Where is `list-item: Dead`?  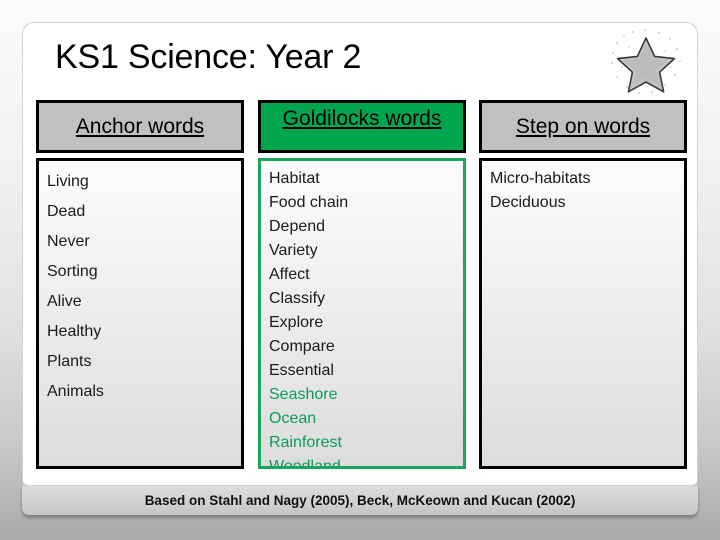 list-item: Dead is located at coordinates (66, 211).